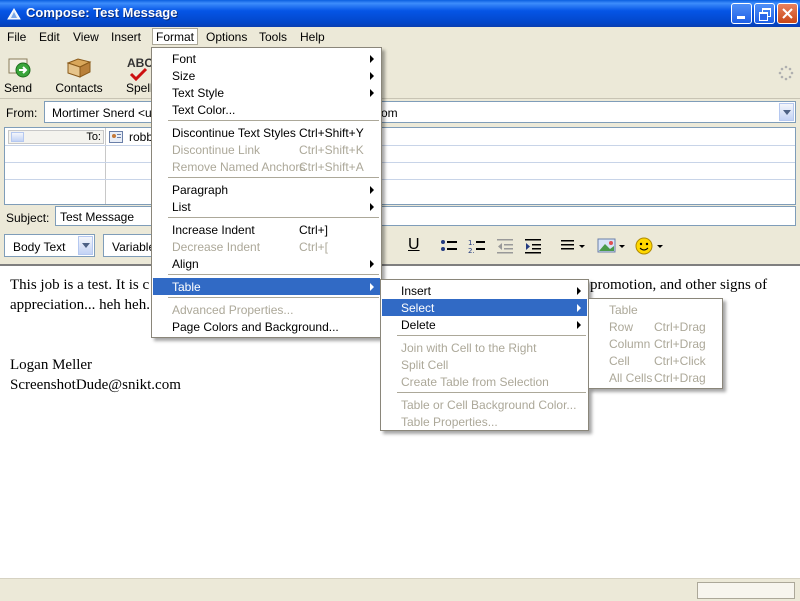 The height and width of the screenshot is (601, 800). What do you see at coordinates (266, 75) in the screenshot?
I see `menu-item-size: Size` at bounding box center [266, 75].